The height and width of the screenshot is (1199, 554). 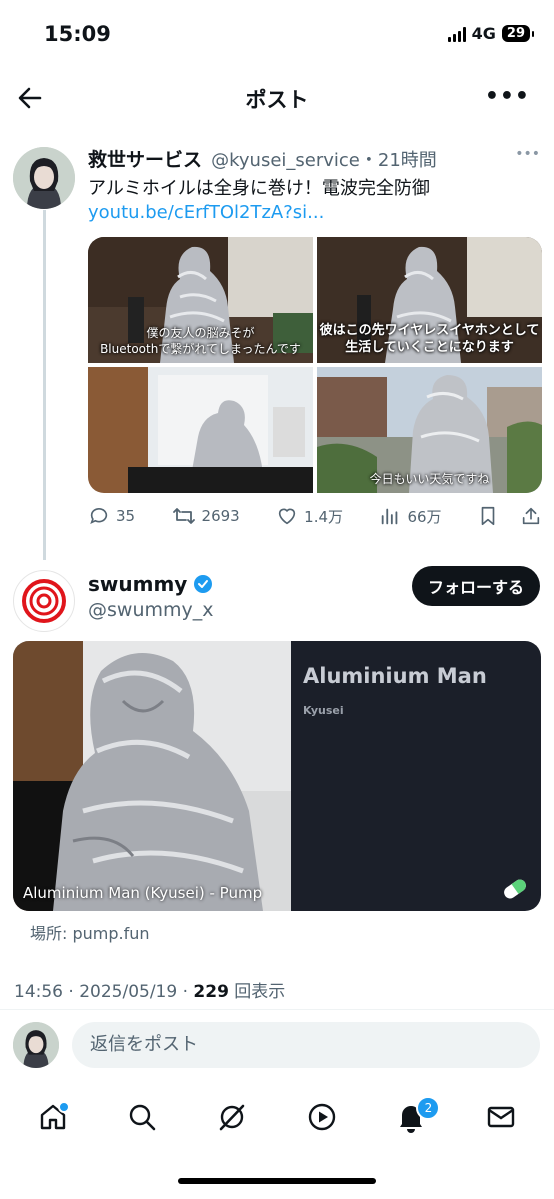 I want to click on reply-button: 35, so click(x=111, y=516).